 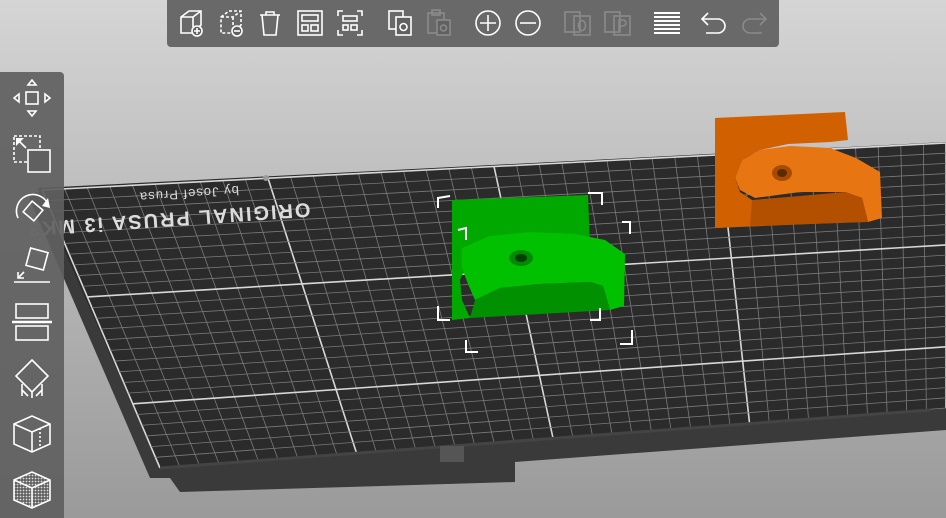 I want to click on add-button, so click(x=191, y=23).